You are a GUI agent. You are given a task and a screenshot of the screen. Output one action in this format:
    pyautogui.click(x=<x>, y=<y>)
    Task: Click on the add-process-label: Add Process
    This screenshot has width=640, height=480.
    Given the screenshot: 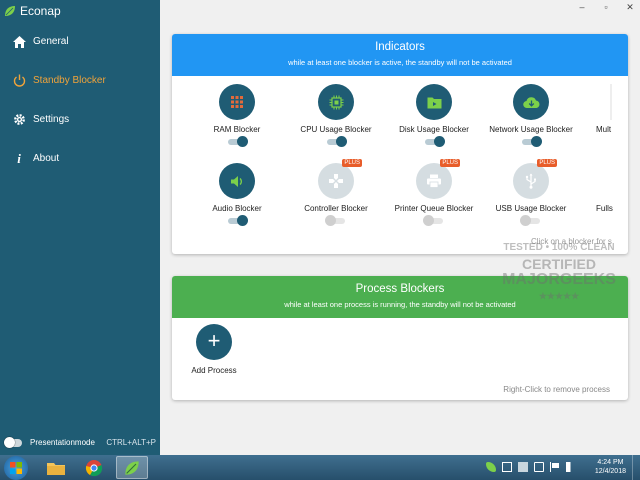 What is the action you would take?
    pyautogui.click(x=214, y=370)
    